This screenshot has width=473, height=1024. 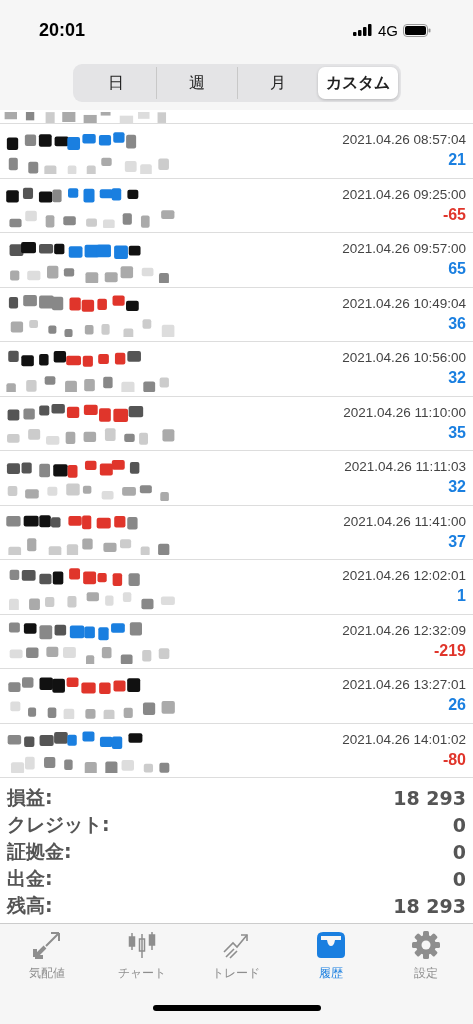 What do you see at coordinates (404, 630) in the screenshot?
I see `deal-time: 2021.04.26 12:32:09` at bounding box center [404, 630].